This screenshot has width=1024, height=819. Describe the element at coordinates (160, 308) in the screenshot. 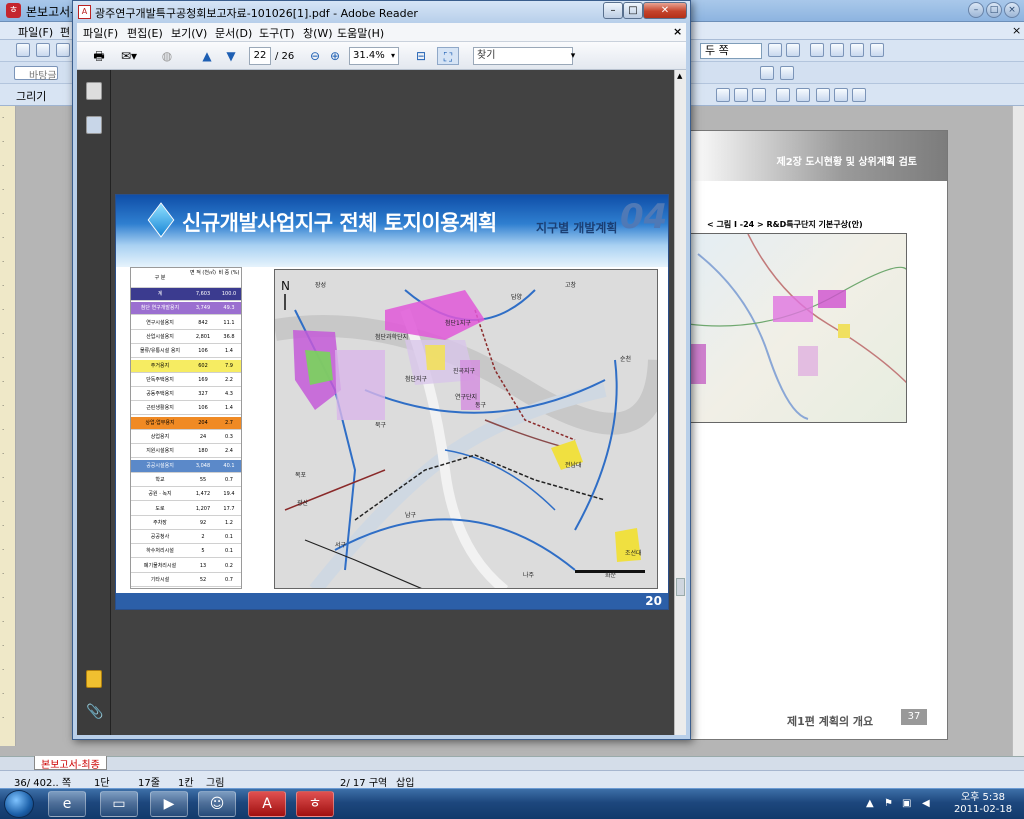

I see `row-label: 첨단 연구개발용지` at that location.